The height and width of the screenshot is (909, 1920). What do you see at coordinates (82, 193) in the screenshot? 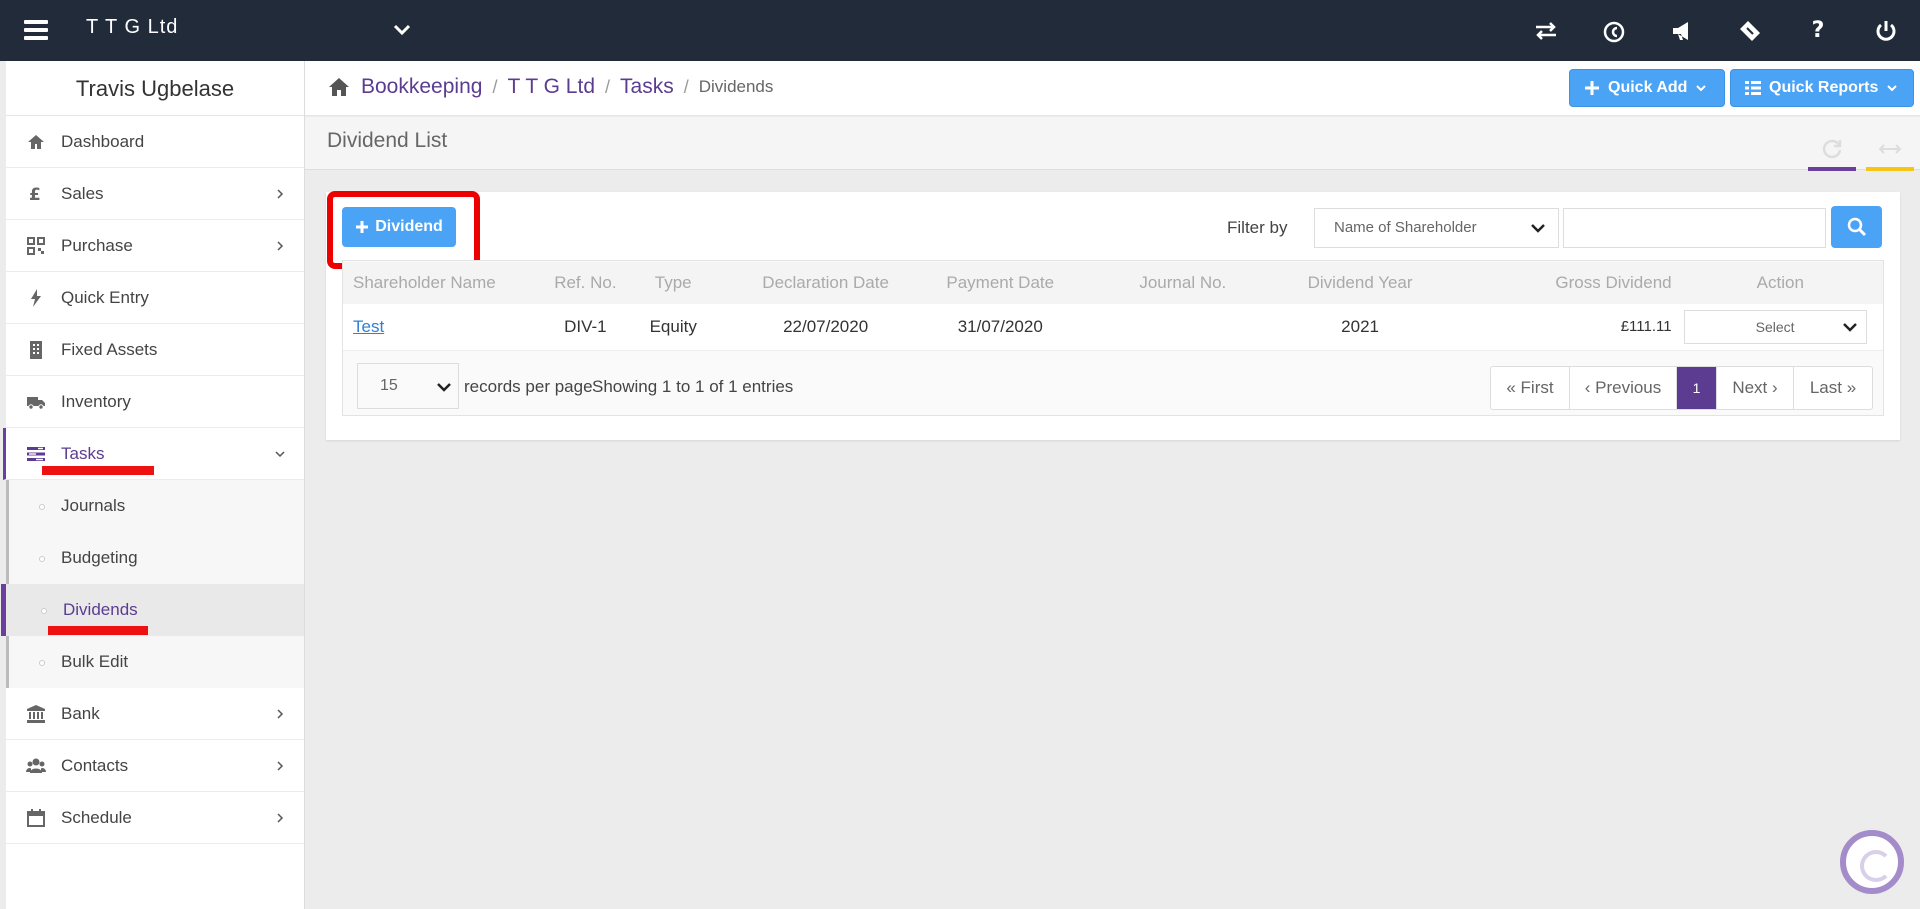
I see `sidebar-item-label: Sales` at bounding box center [82, 193].